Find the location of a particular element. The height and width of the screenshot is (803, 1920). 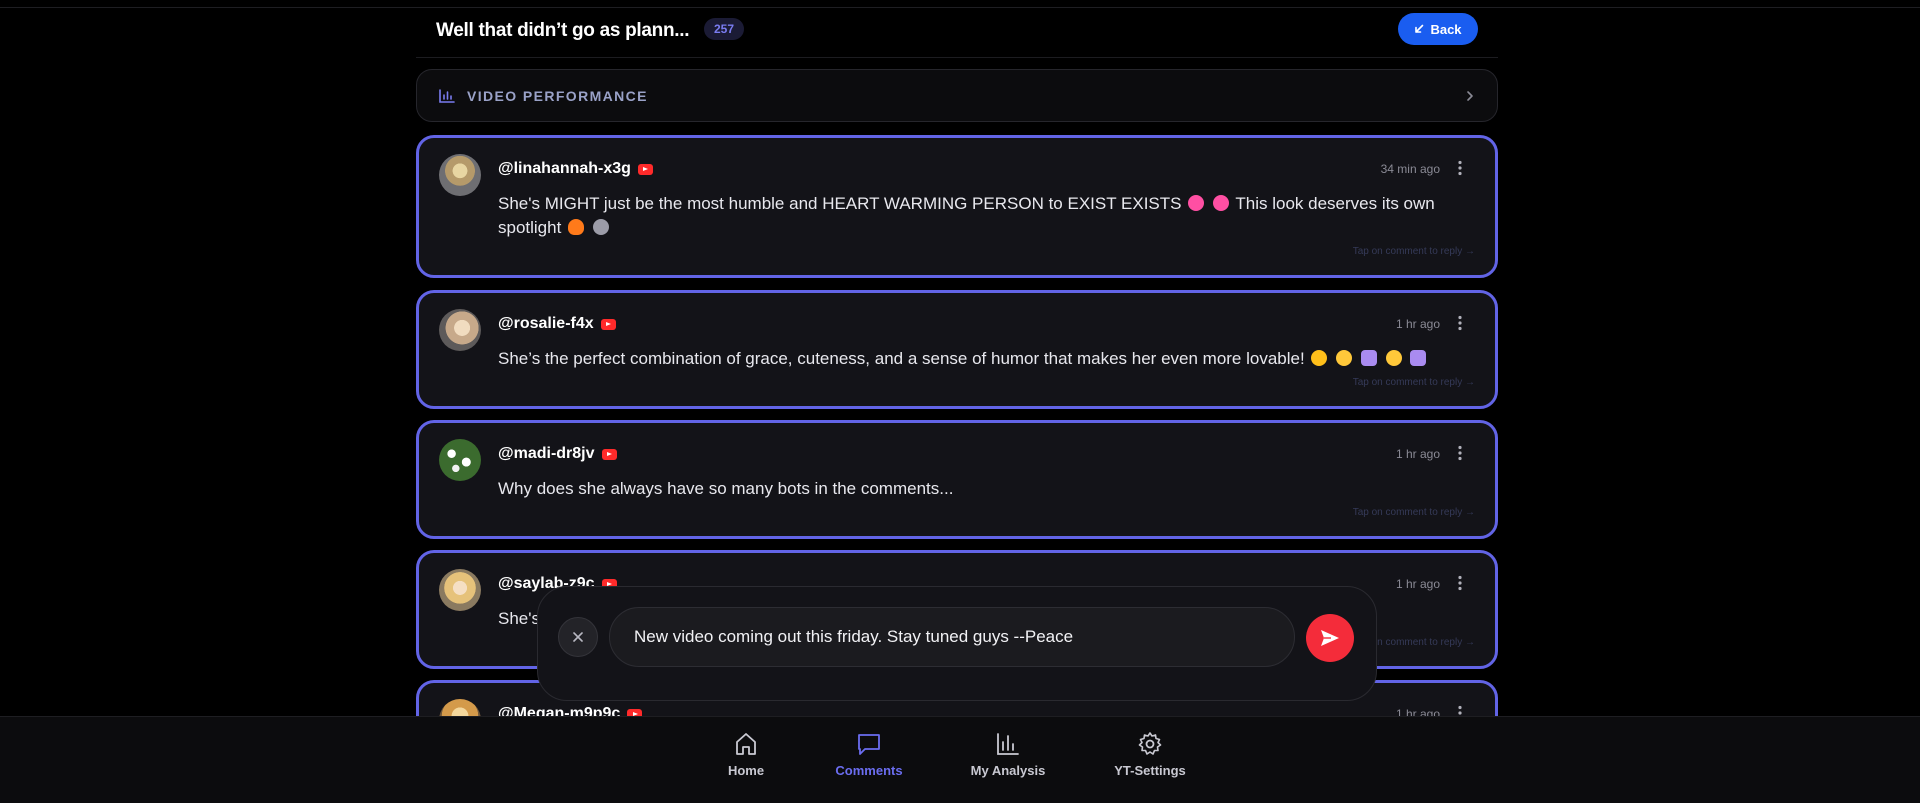

star-eyes-emoji-icon is located at coordinates (1344, 358).